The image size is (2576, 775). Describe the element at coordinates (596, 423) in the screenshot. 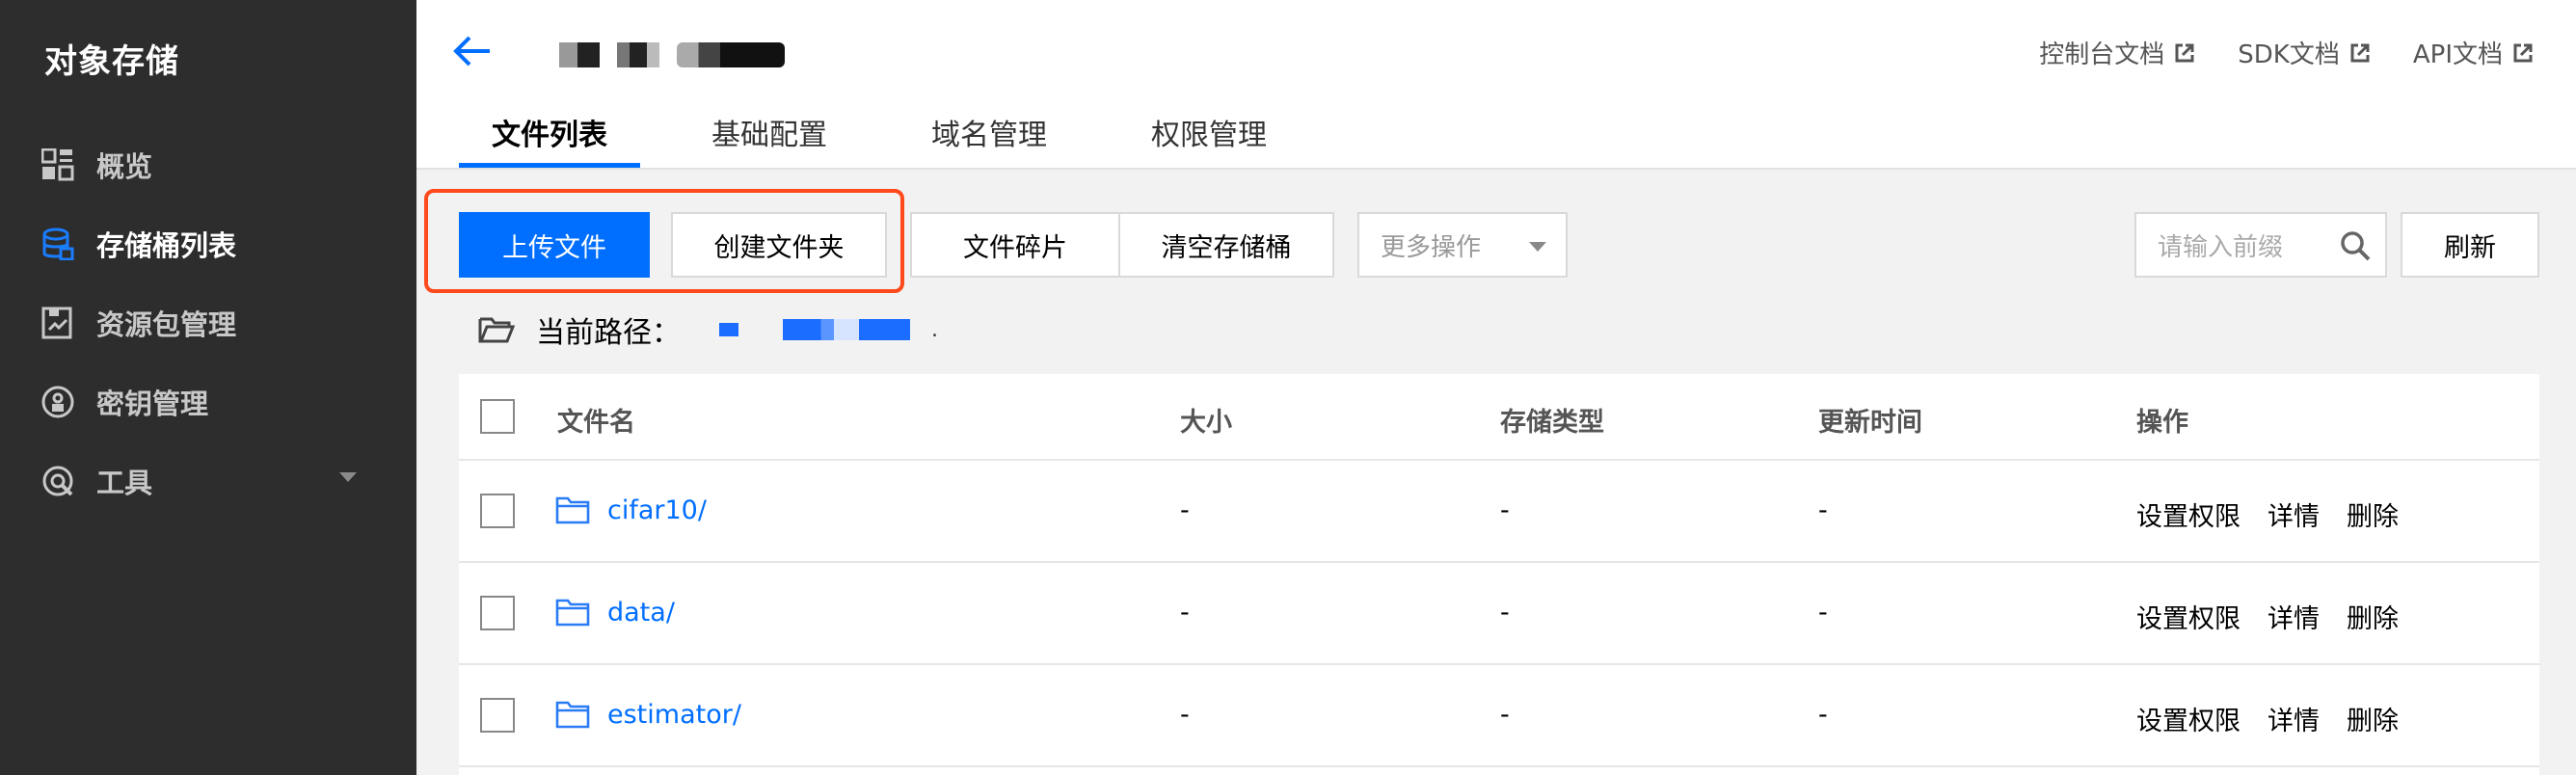

I see `column-header-name: 文件名` at that location.